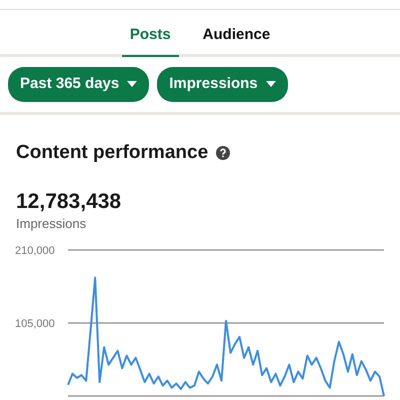 This screenshot has width=400, height=400. Describe the element at coordinates (236, 33) in the screenshot. I see `tab: Audience` at that location.